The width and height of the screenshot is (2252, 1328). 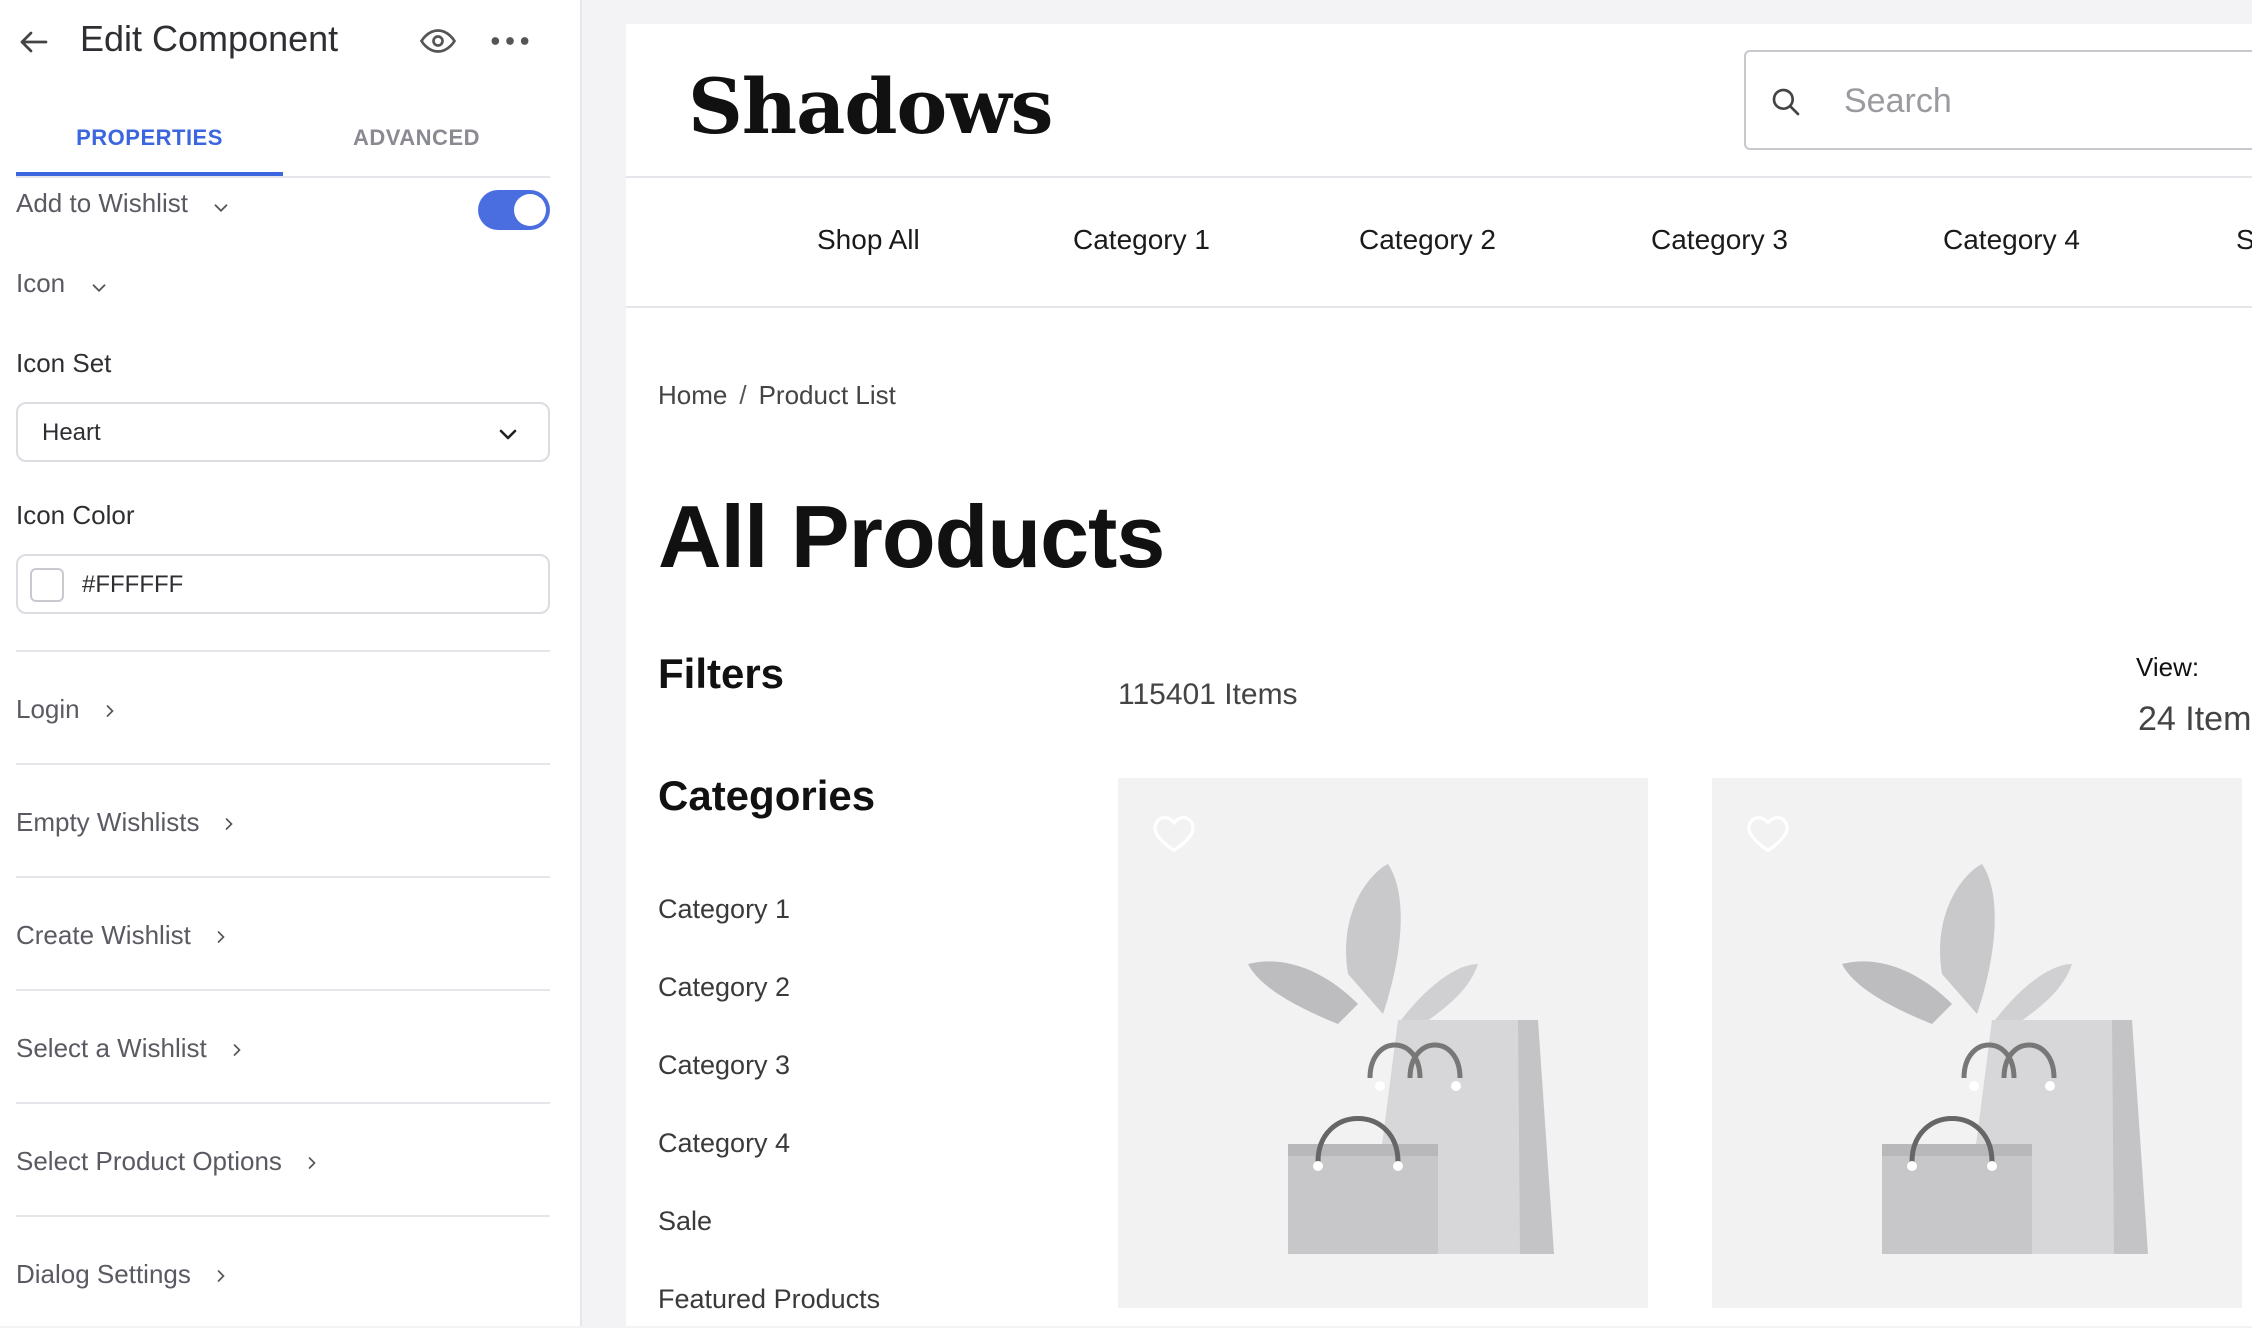 I want to click on nav-shop-all: Shop All, so click(x=868, y=240).